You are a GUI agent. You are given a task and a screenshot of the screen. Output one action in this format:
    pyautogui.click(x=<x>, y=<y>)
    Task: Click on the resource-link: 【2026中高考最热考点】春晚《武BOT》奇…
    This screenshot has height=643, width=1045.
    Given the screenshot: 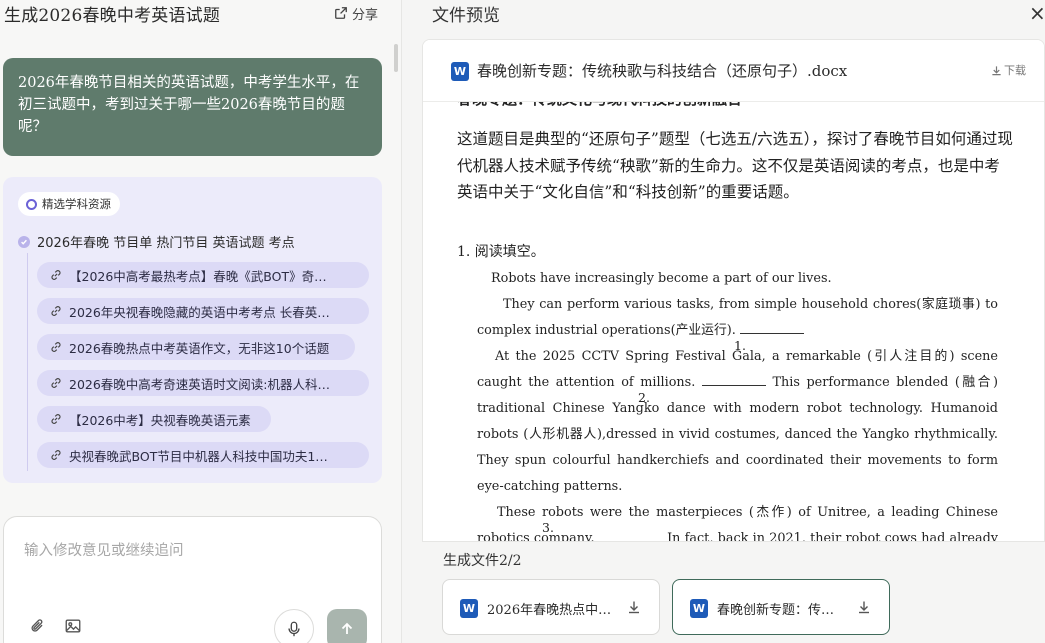 What is the action you would take?
    pyautogui.click(x=203, y=275)
    